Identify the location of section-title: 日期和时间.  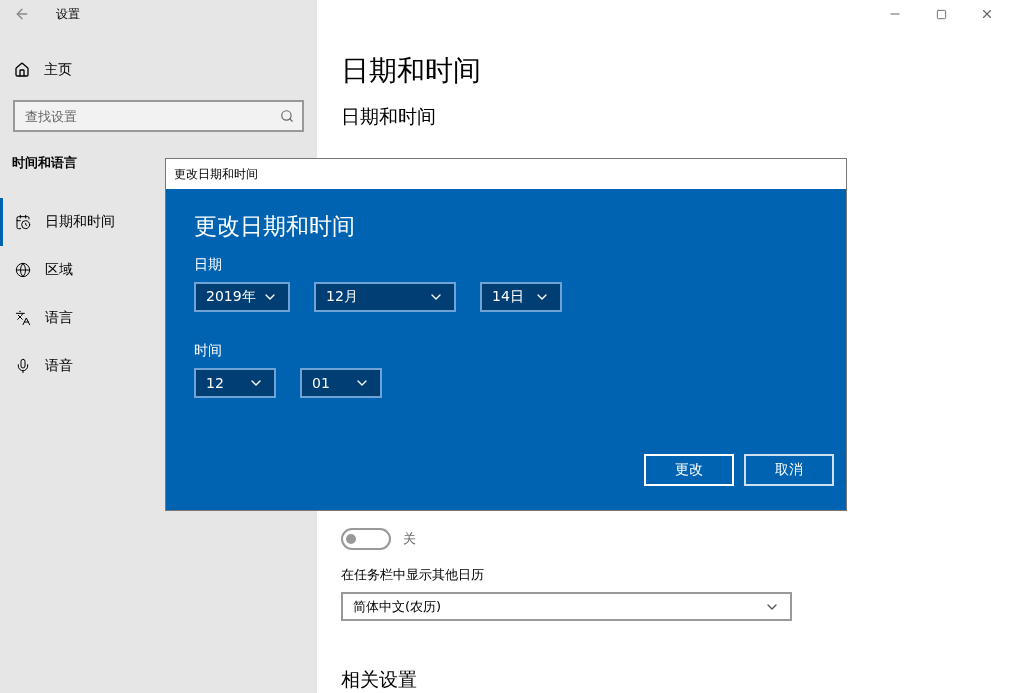
(389, 116).